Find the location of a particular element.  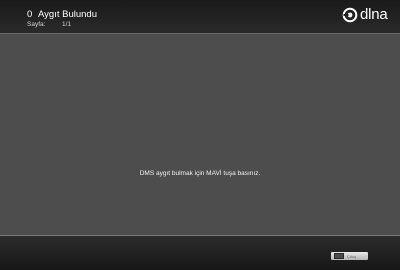

header-bar: 0 Aygıt Bulundu Sayfa: 1/1 dlna is located at coordinates (200, 16).